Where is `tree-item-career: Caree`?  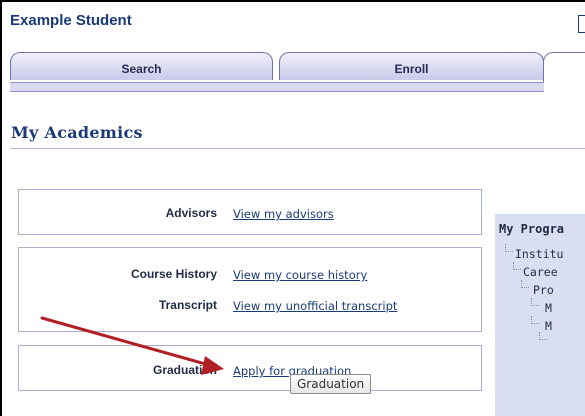
tree-item-career: Caree is located at coordinates (540, 272).